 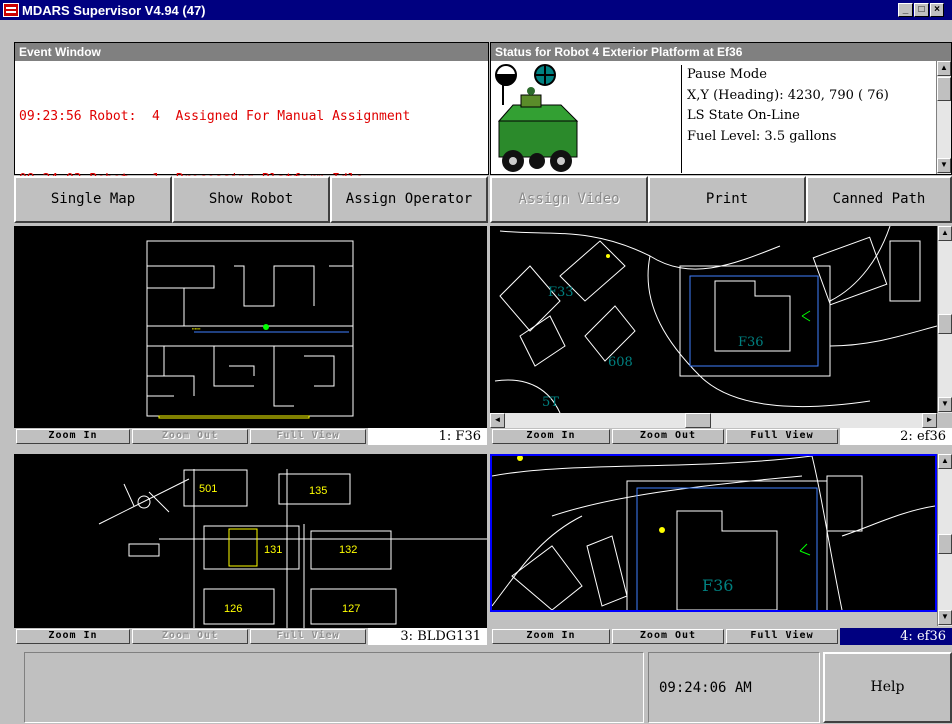 I want to click on site-map-ef36: F33 F36 608 5T, so click(x=715, y=319).